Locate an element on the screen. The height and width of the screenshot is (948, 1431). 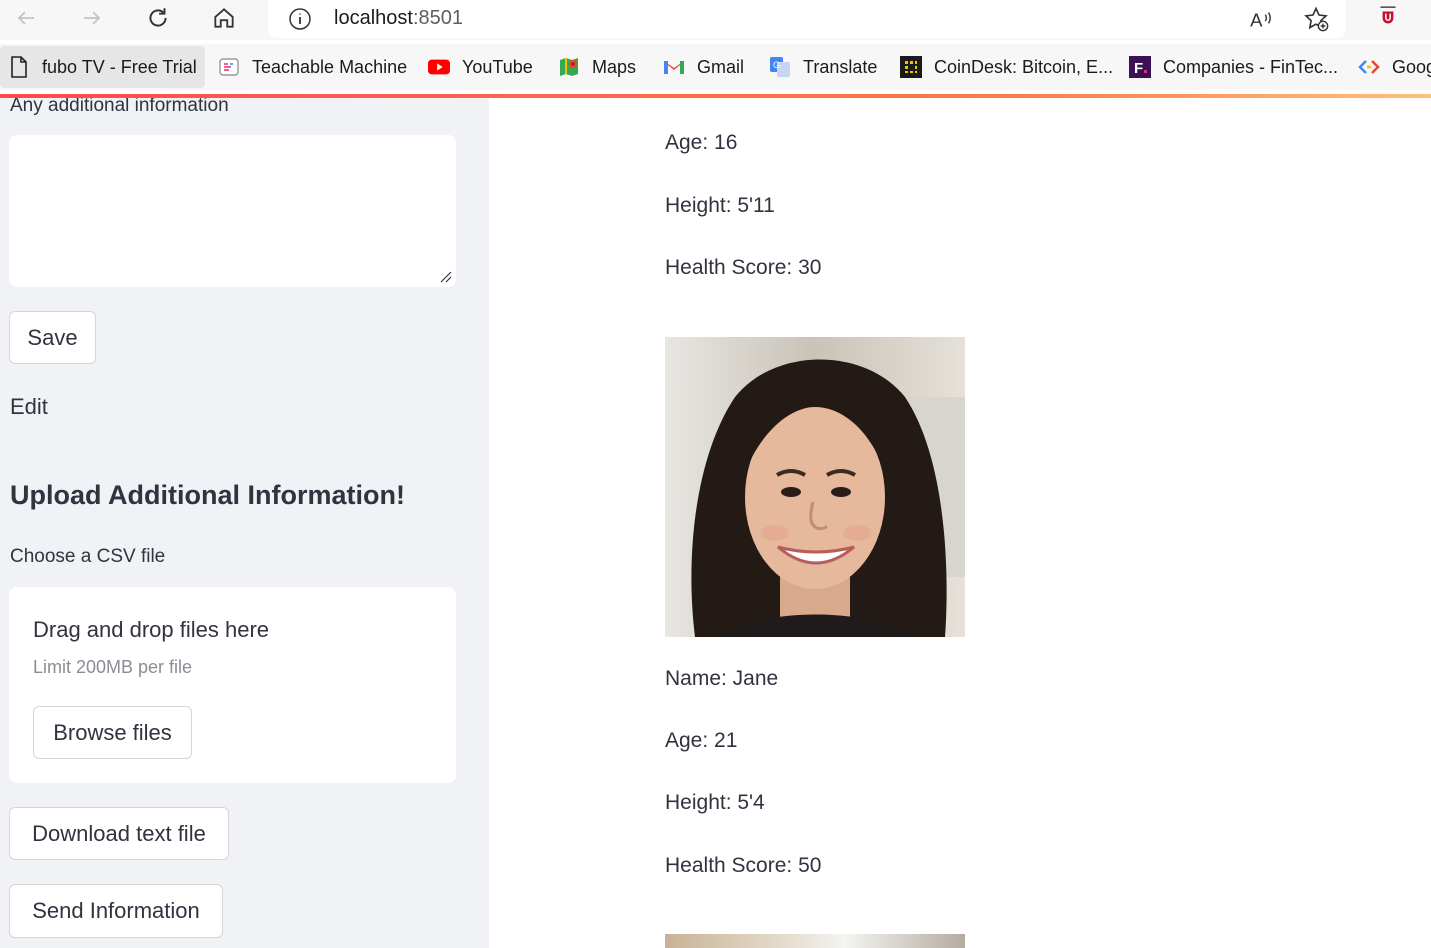
svg-text: A is located at coordinates (1256, 20).